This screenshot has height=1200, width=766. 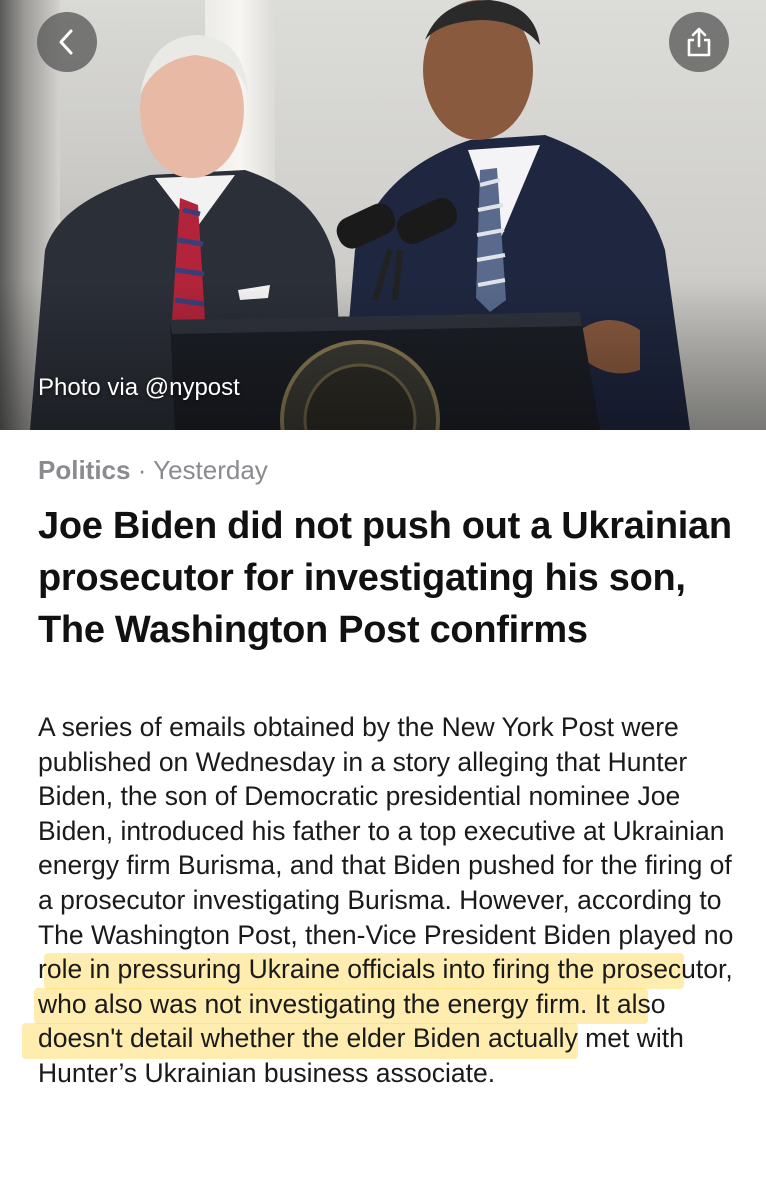 I want to click on chevron-left-icon, so click(x=66, y=42).